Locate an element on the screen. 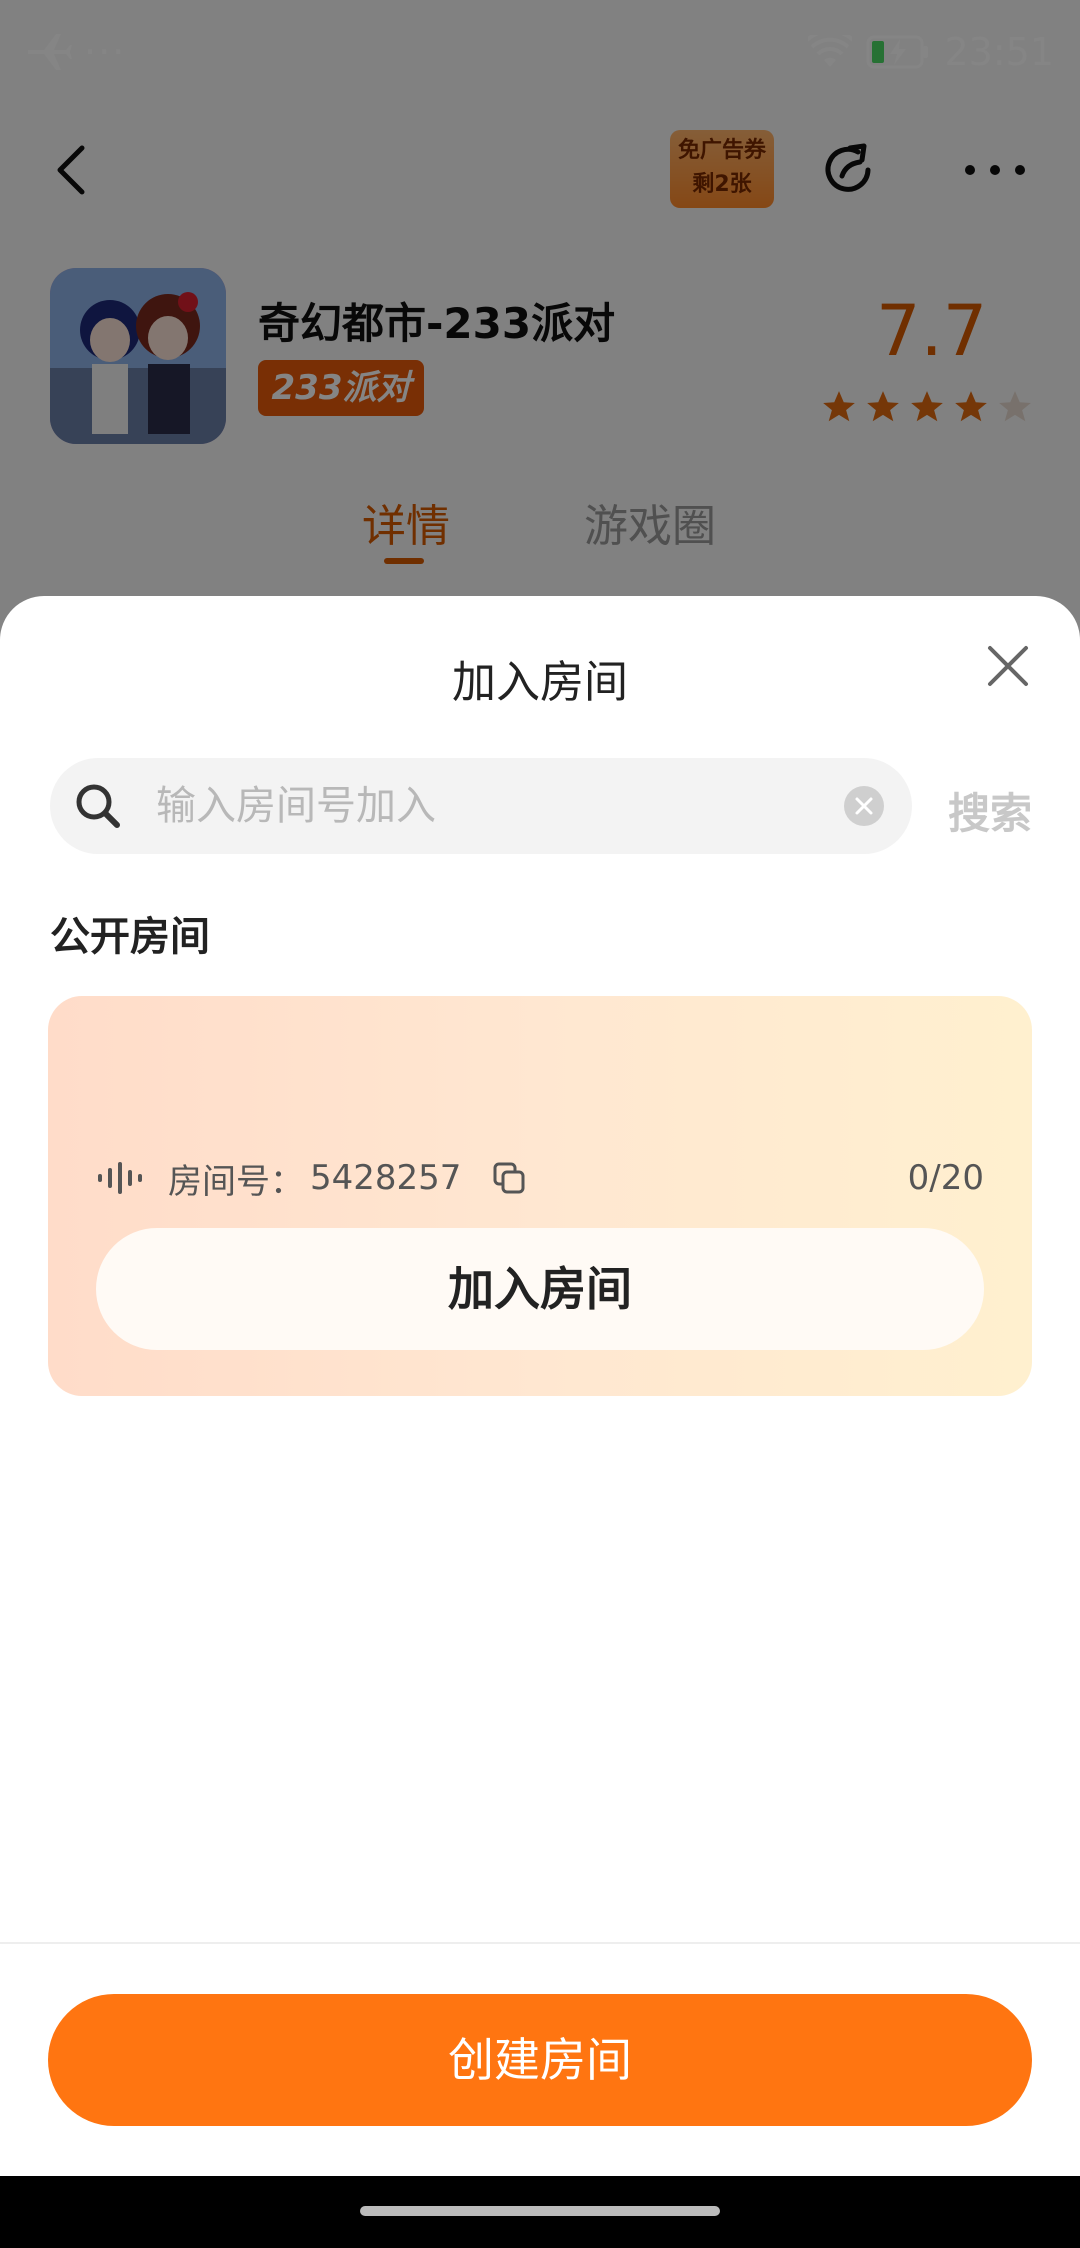 The image size is (1080, 2248). public-rooms-heading: 公开房间 is located at coordinates (130, 937).